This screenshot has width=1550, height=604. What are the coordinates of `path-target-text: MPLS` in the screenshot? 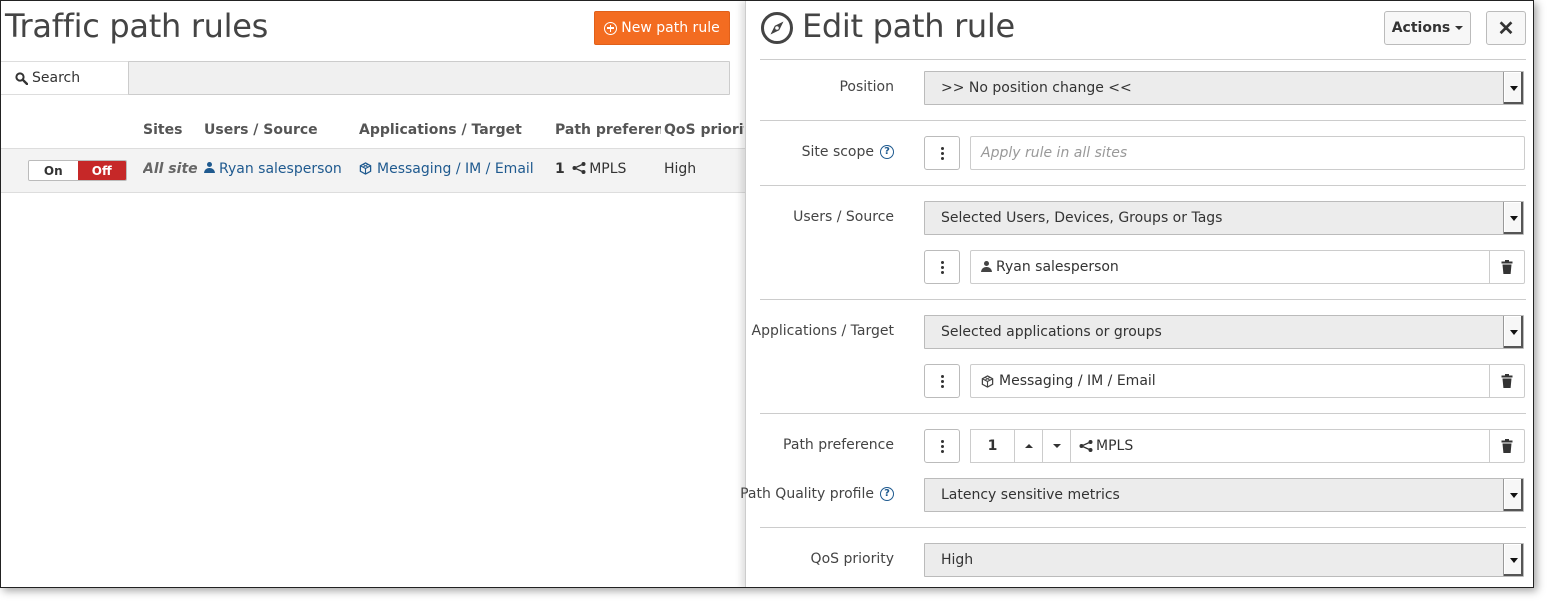 It's located at (1115, 446).